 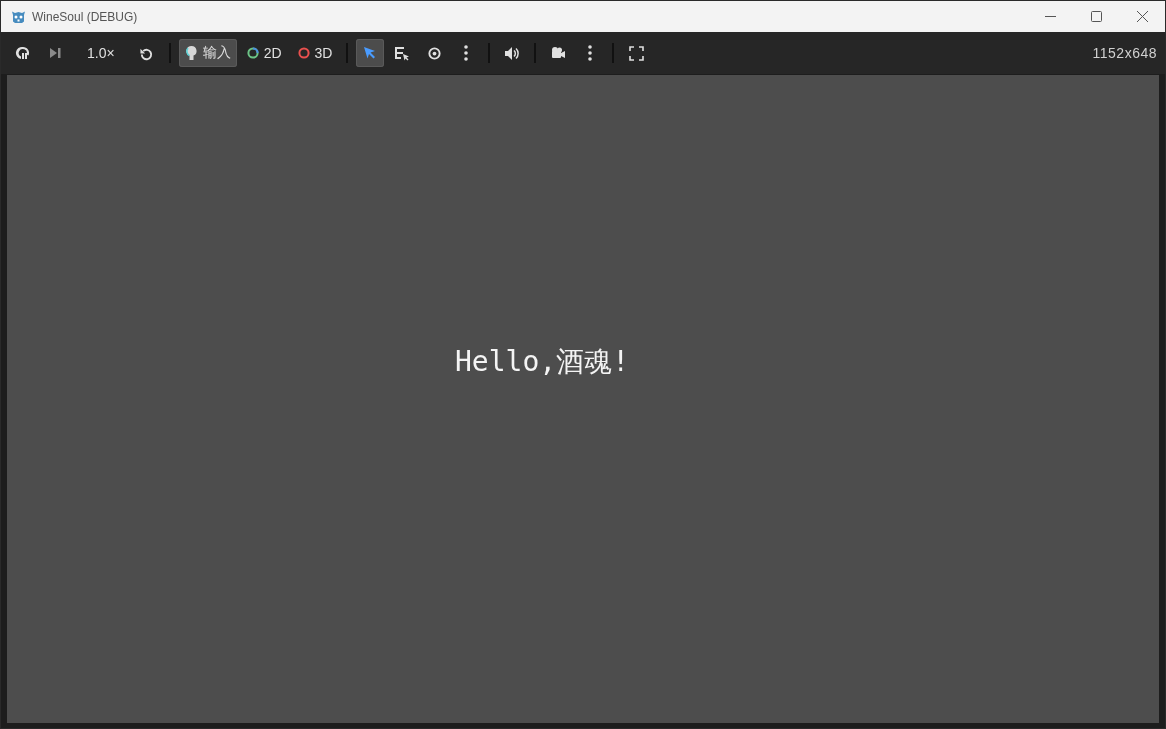 What do you see at coordinates (315, 53) in the screenshot?
I see `mode-3d-button: 3D` at bounding box center [315, 53].